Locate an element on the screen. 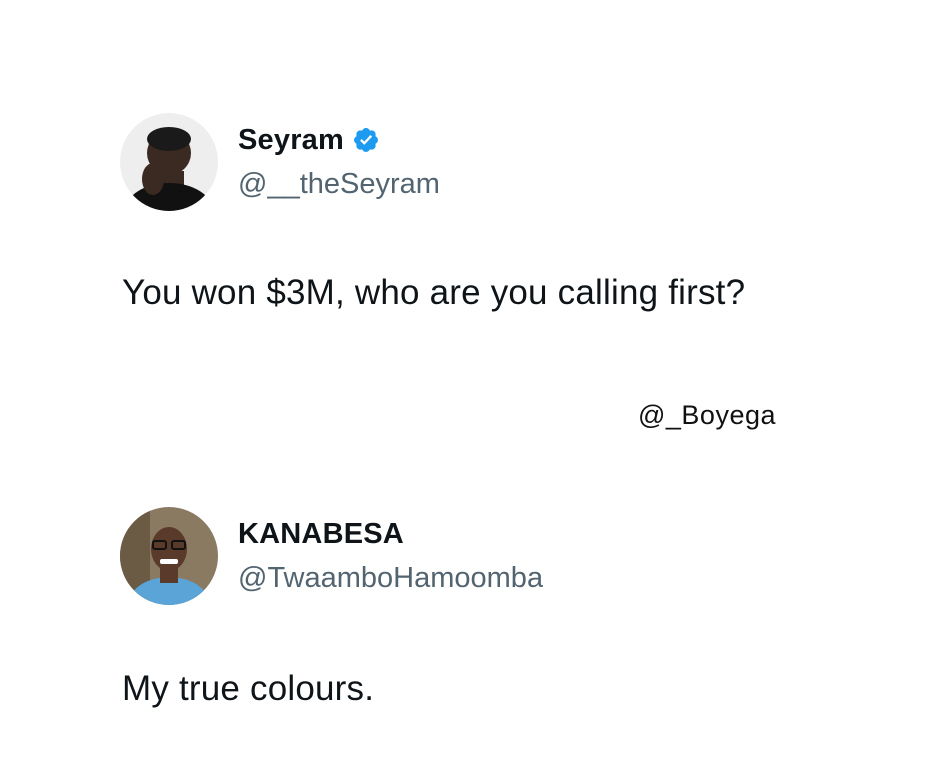 This screenshot has height=763, width=932. display-name: Seyram is located at coordinates (291, 140).